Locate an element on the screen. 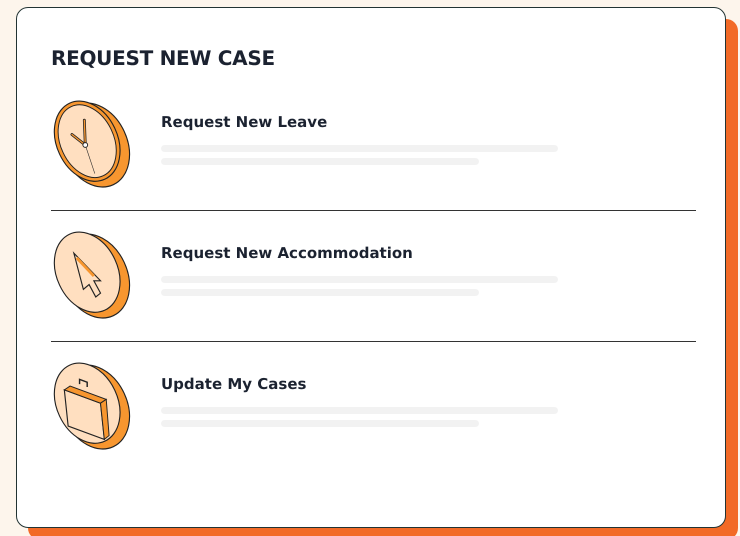 This screenshot has width=740, height=536. option-title: Update My Cases is located at coordinates (359, 384).